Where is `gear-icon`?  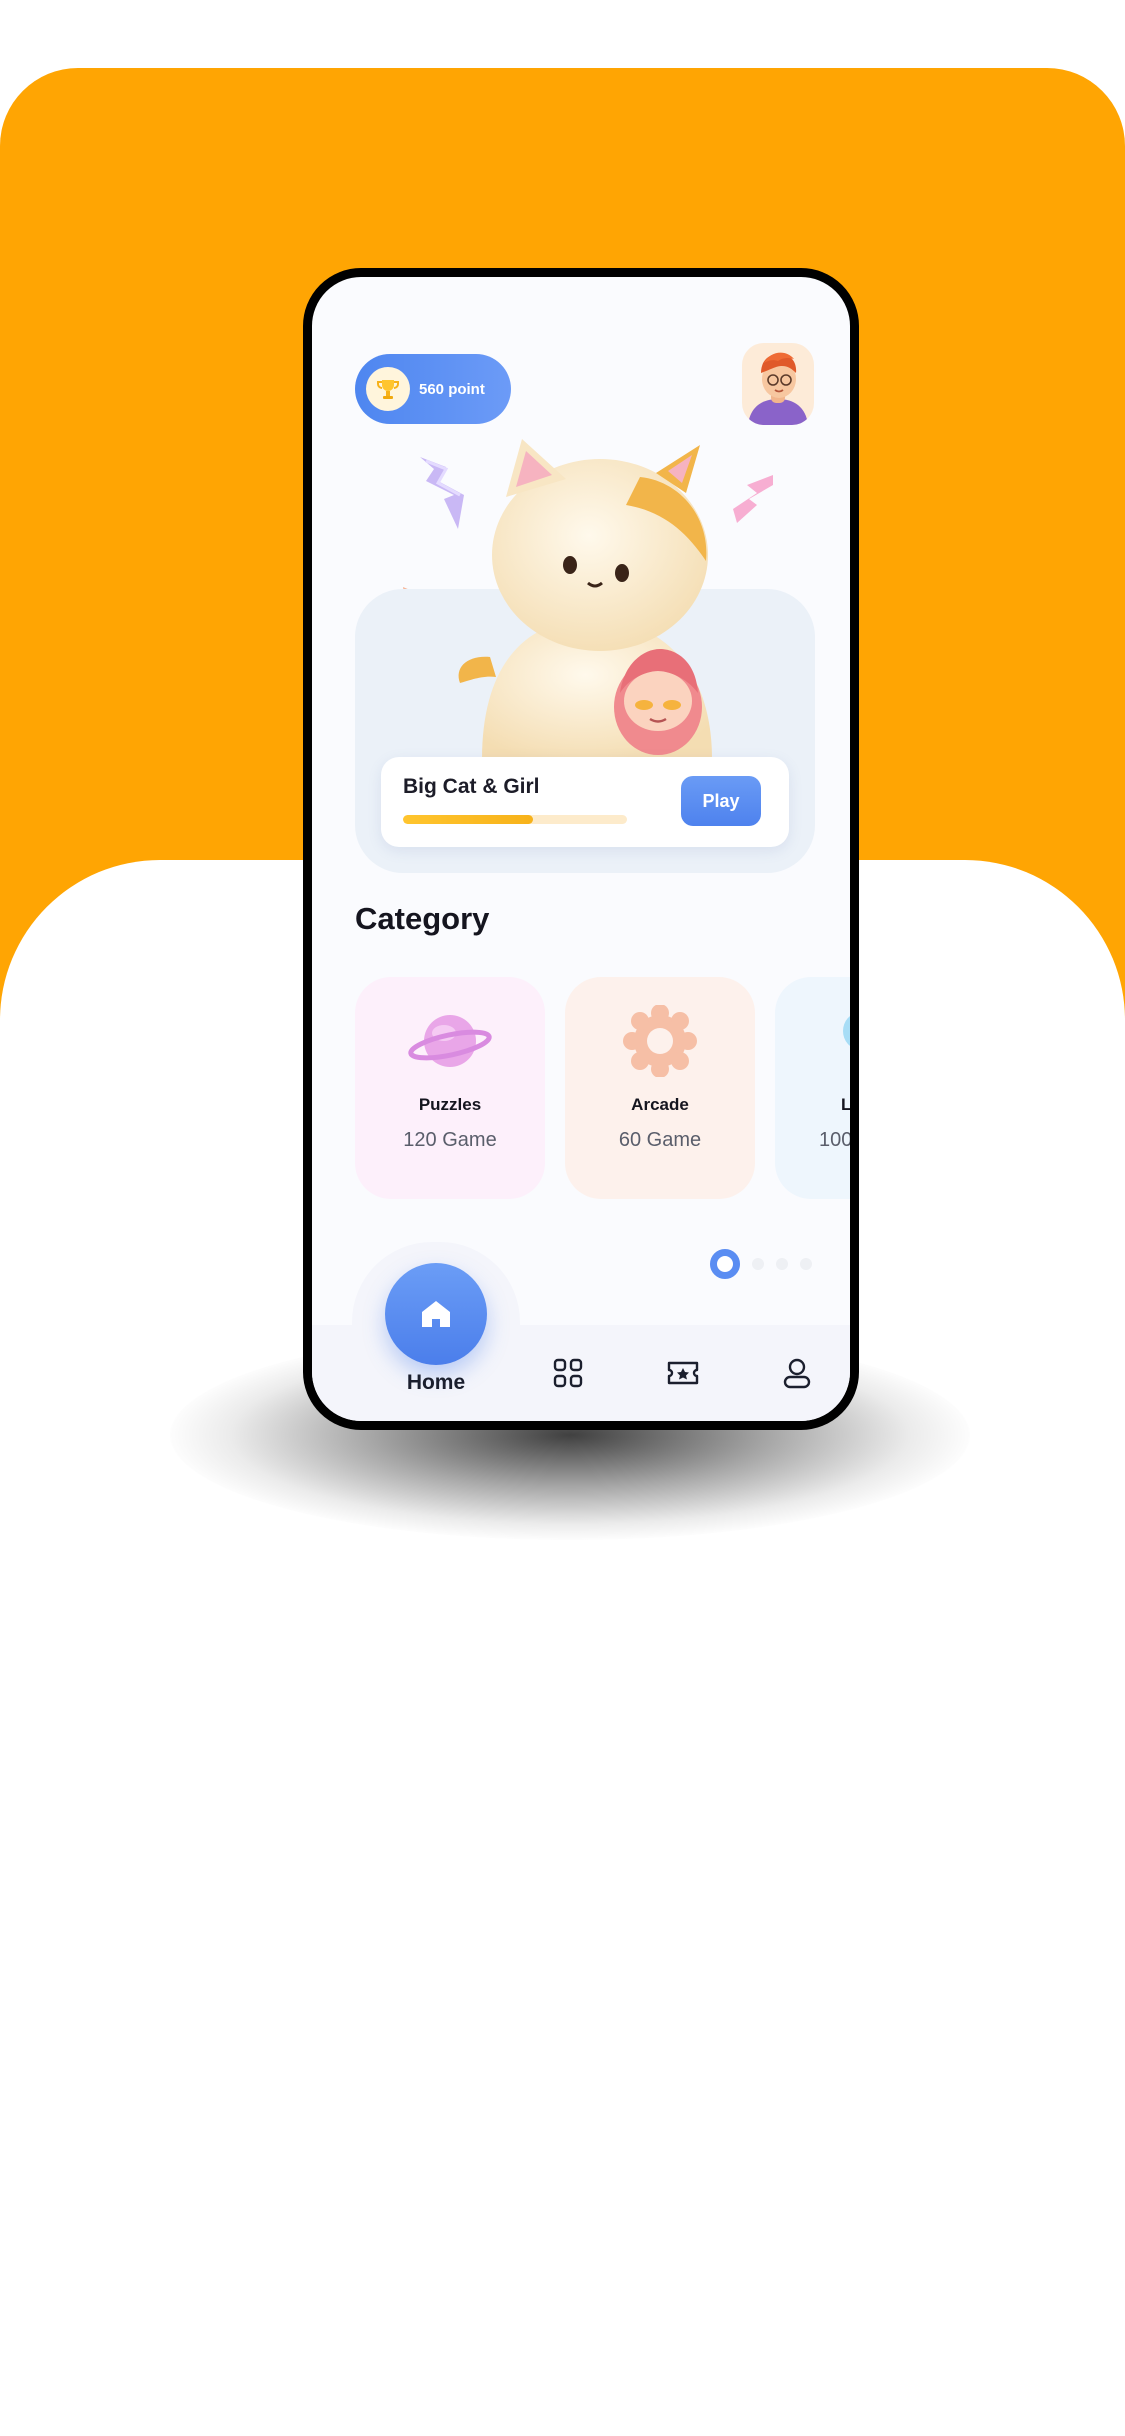 gear-icon is located at coordinates (660, 1041).